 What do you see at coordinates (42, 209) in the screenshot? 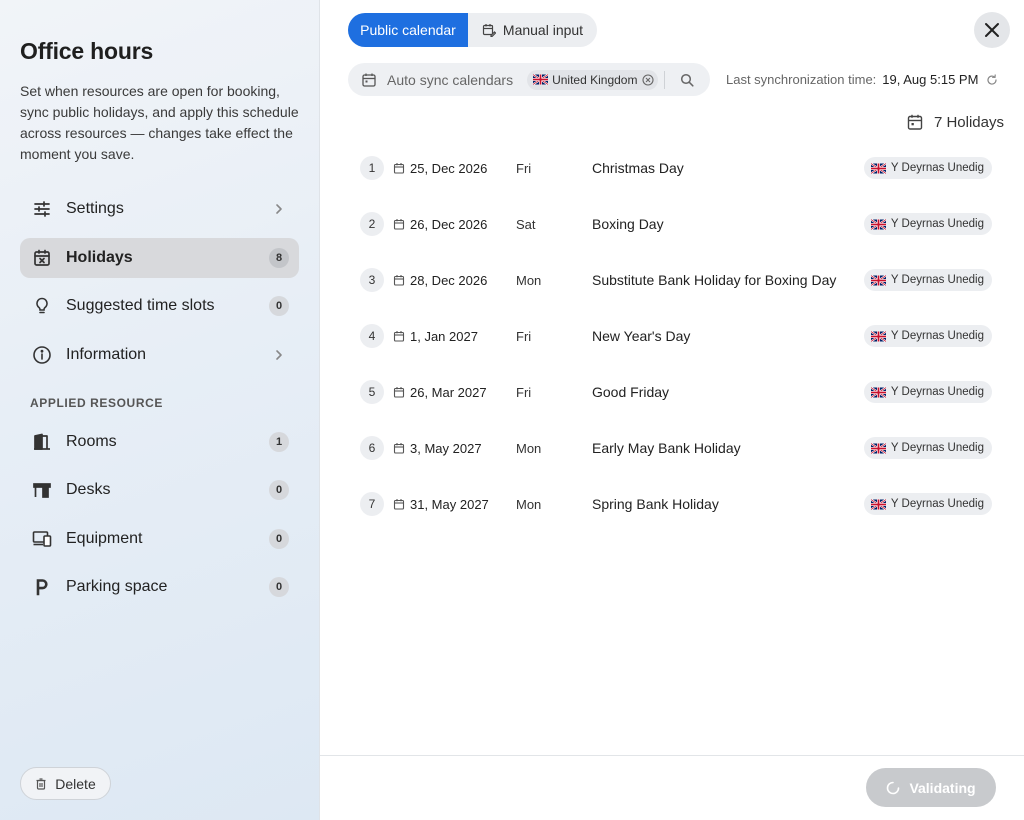
I see `sliders-icon` at bounding box center [42, 209].